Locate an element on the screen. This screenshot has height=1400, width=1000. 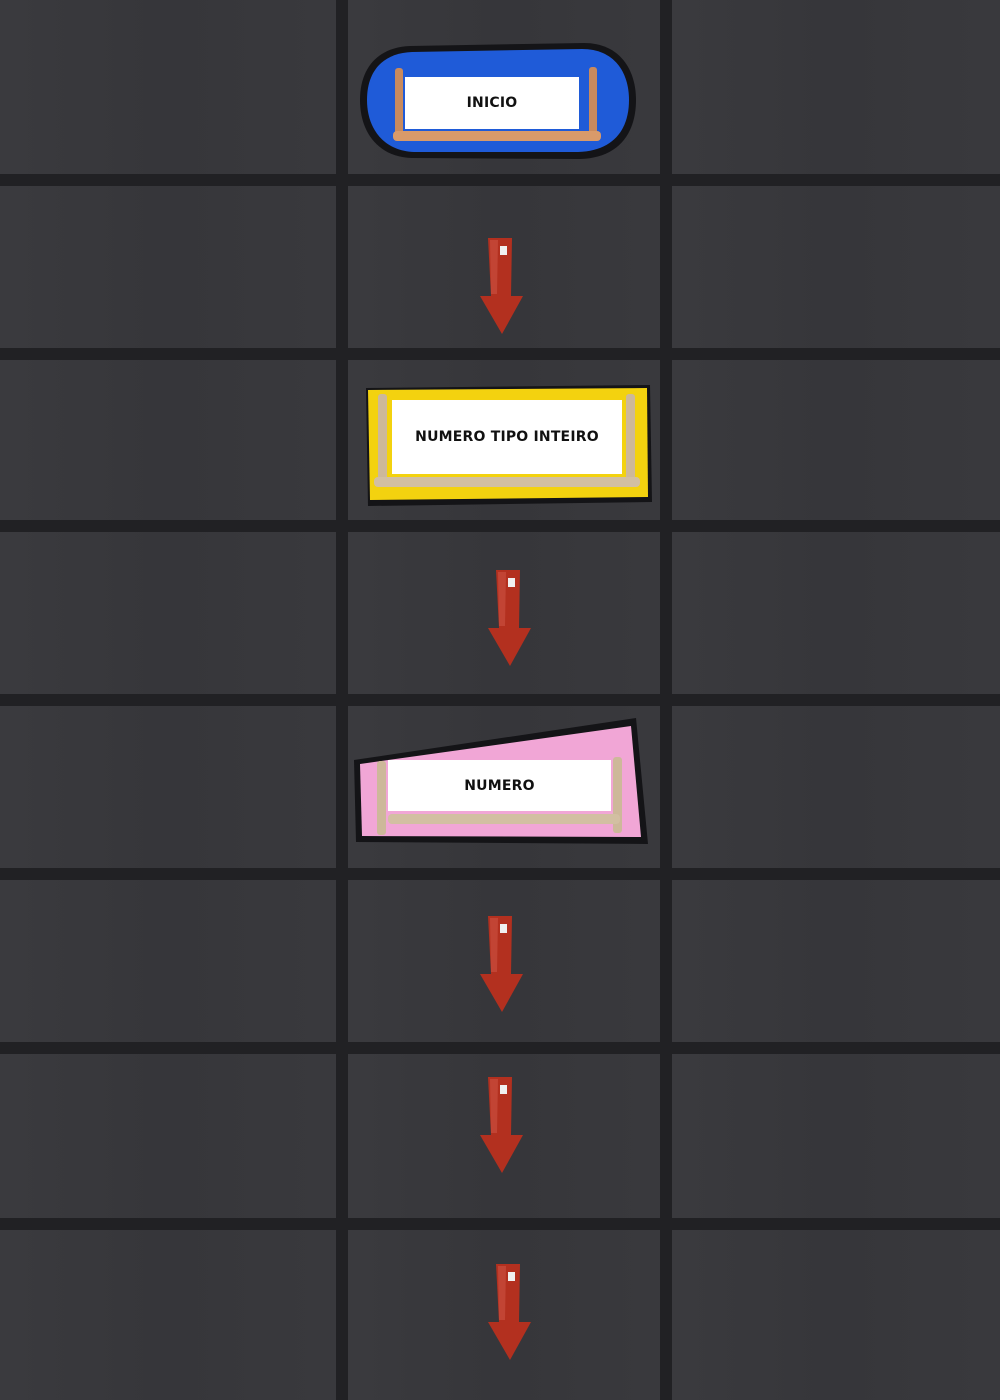
start-terminator: INICIO is located at coordinates (498, 101).